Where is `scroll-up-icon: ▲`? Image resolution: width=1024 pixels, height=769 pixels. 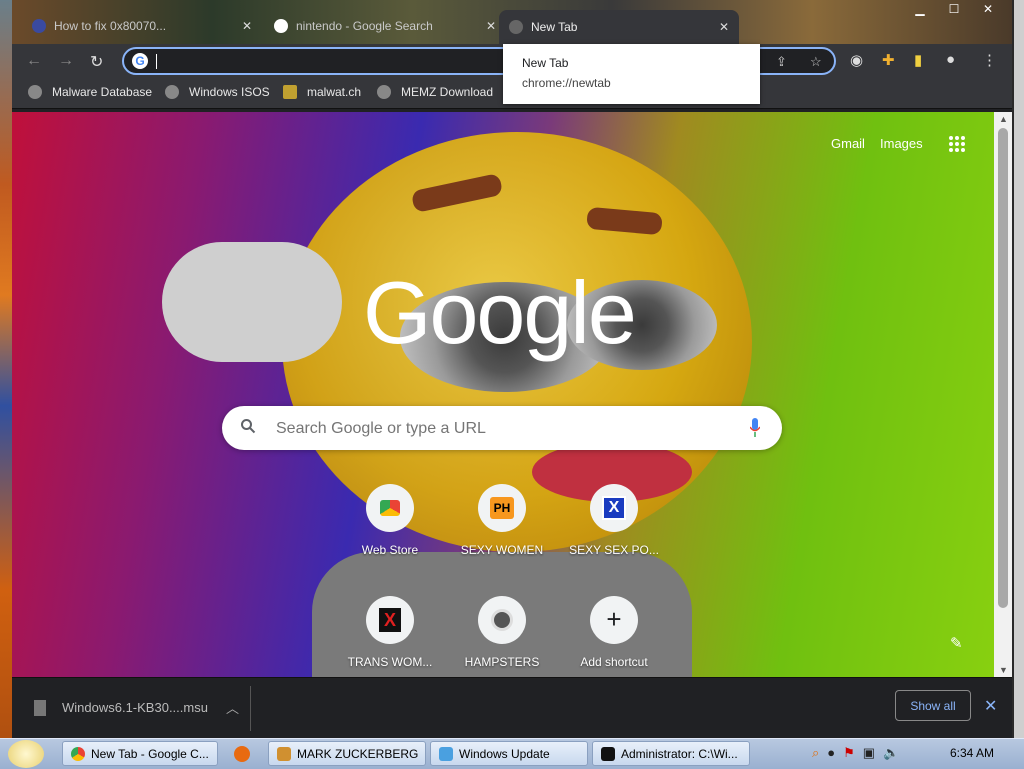 scroll-up-icon: ▲ is located at coordinates (1003, 119).